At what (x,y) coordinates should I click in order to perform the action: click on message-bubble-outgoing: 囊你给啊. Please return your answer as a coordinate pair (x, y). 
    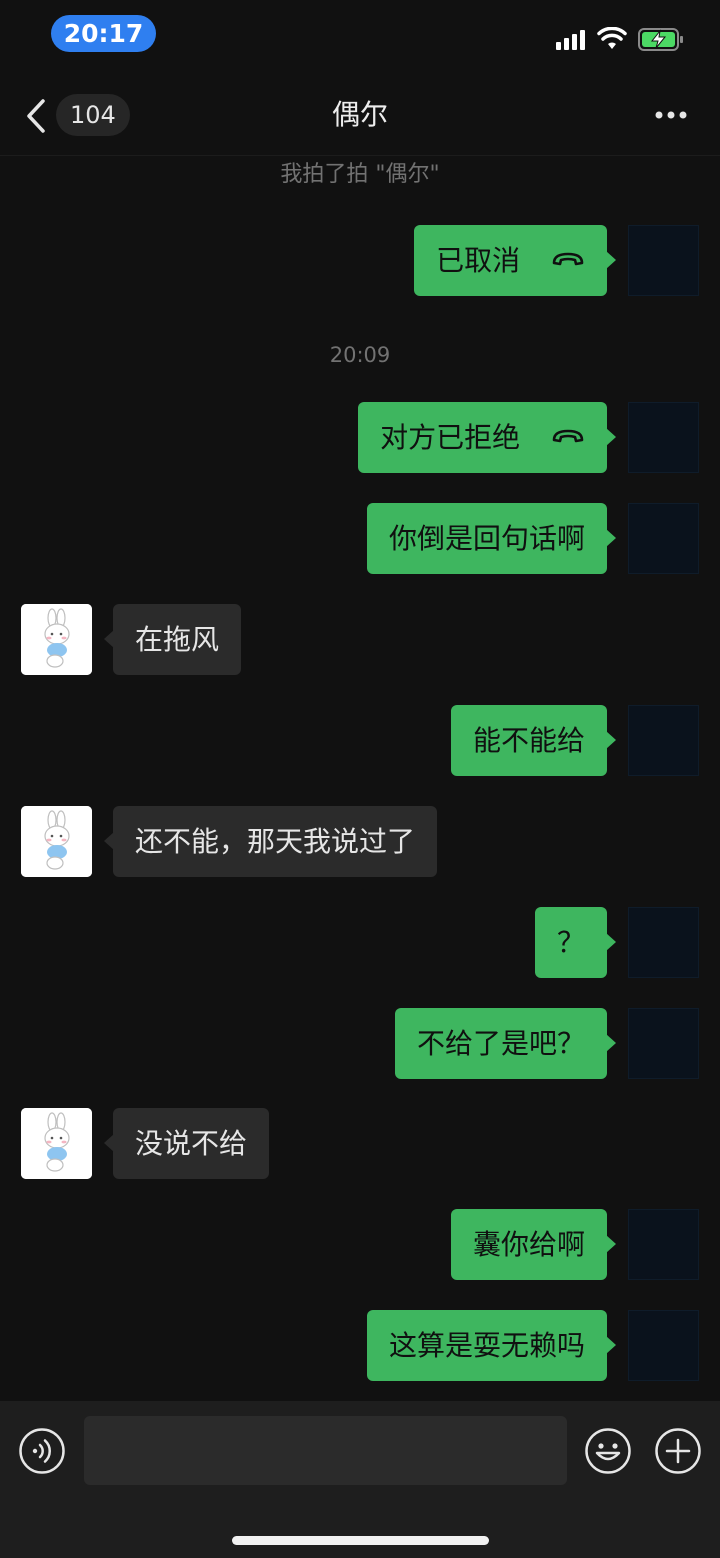
    Looking at the image, I should click on (533, 1244).